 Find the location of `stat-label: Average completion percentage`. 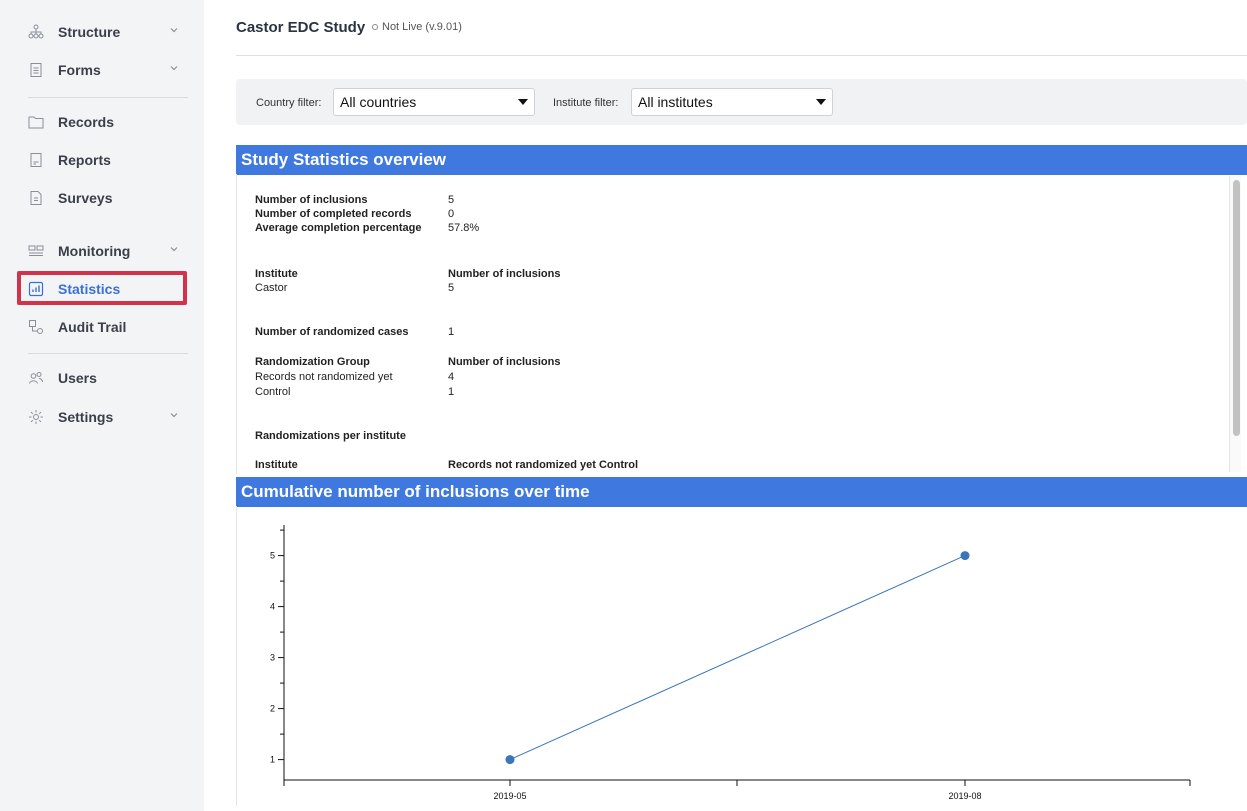

stat-label: Average completion percentage is located at coordinates (338, 228).